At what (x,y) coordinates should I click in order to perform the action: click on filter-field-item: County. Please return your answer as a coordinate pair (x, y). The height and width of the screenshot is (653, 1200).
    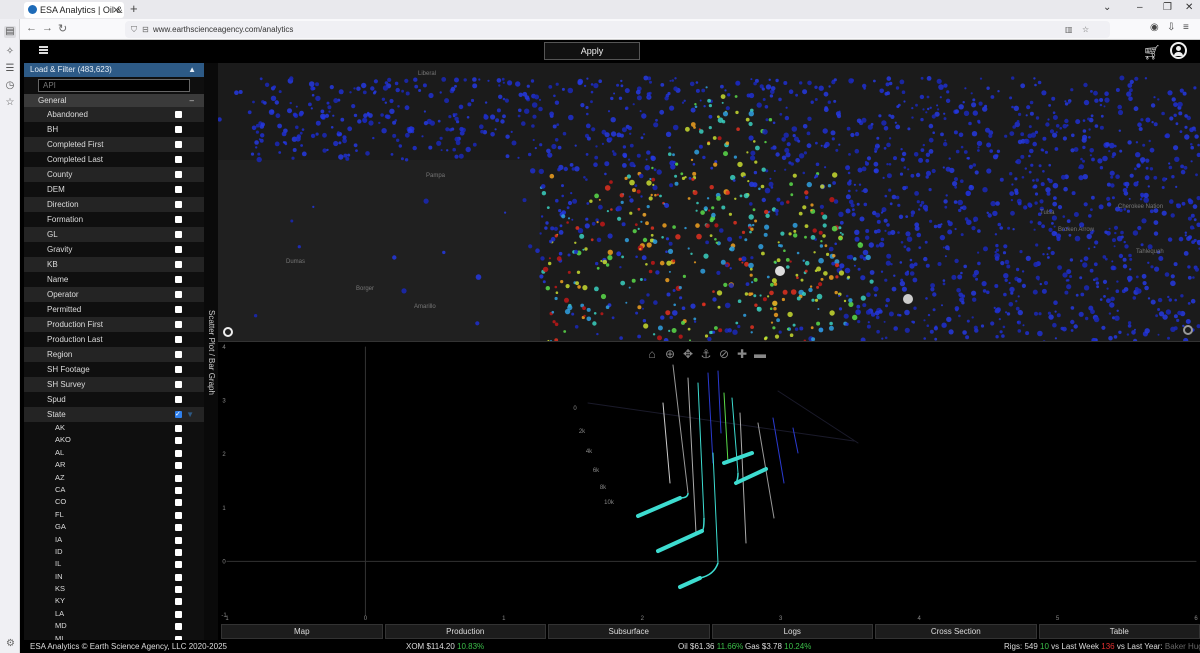
    Looking at the image, I should click on (114, 174).